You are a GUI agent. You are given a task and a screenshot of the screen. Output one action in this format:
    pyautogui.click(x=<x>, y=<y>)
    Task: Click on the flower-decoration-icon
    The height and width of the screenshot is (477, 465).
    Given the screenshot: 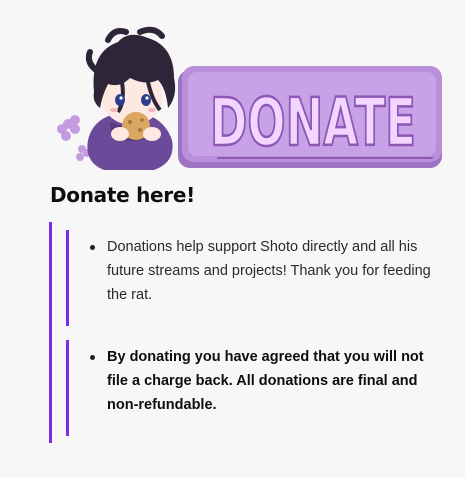 What is the action you would take?
    pyautogui.click(x=74, y=138)
    